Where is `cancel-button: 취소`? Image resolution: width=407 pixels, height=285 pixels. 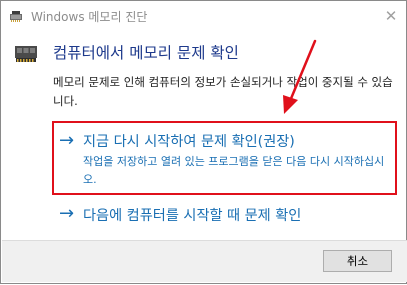
cancel-button: 취소 is located at coordinates (357, 261).